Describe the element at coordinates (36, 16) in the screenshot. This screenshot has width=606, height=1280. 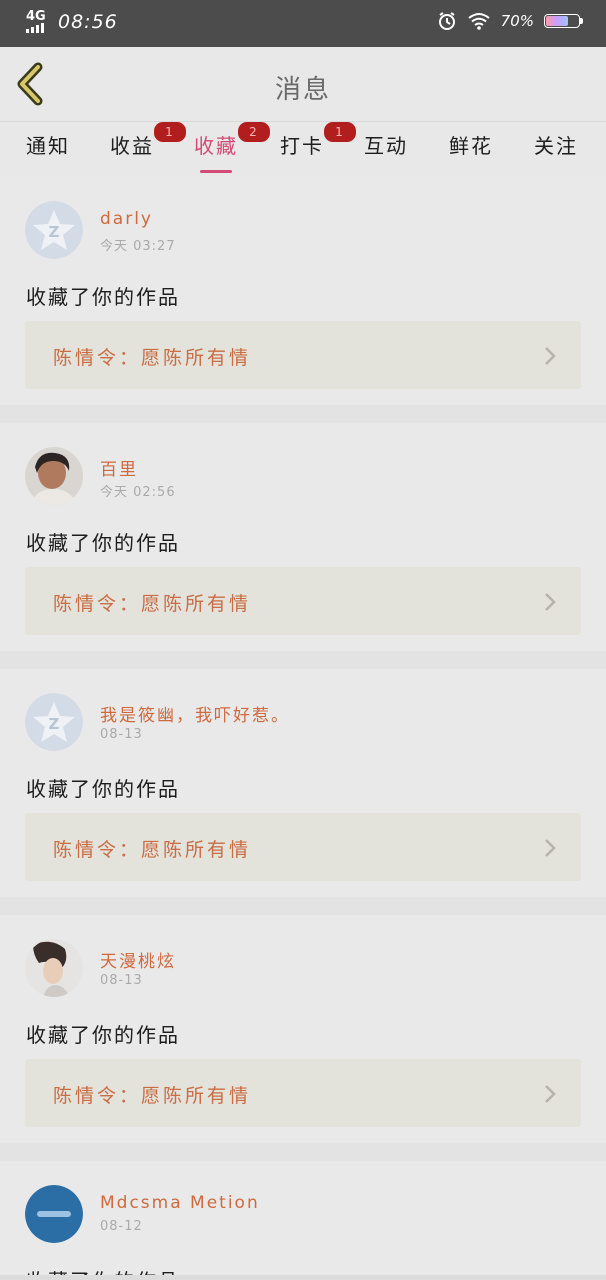
I see `network-type: 4G` at that location.